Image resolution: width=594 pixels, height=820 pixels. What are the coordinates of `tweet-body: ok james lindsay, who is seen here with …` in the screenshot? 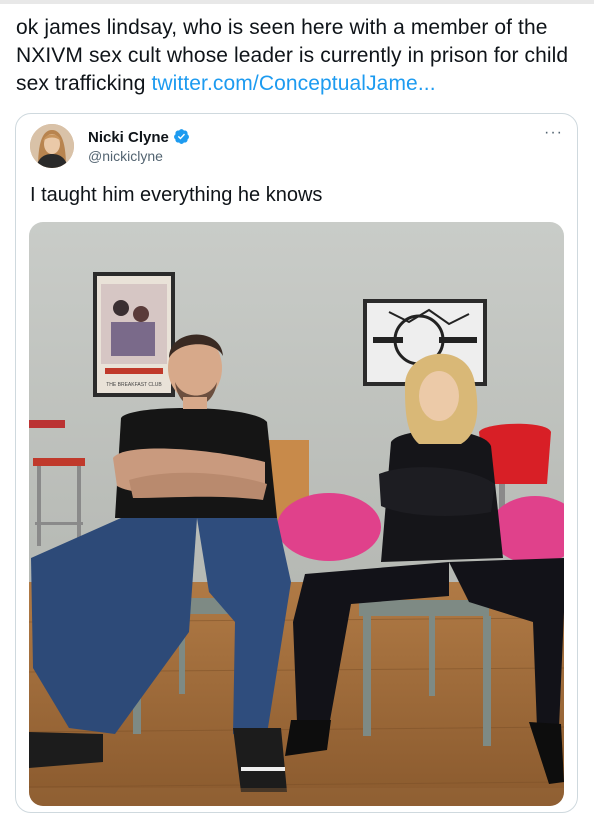 It's located at (299, 56).